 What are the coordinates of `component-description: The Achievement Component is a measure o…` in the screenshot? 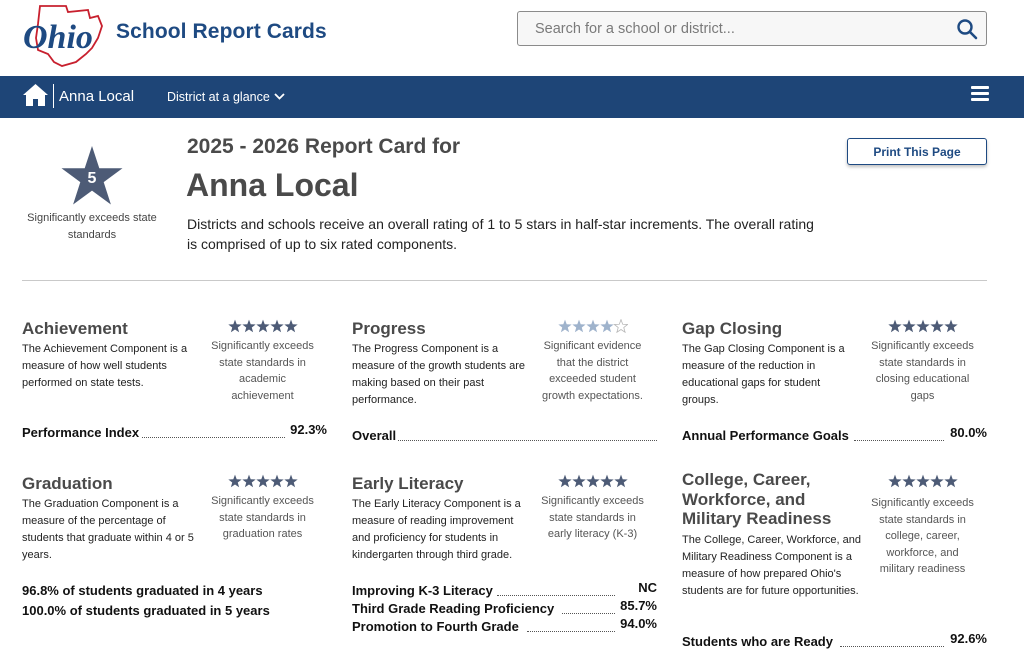 It's located at (105, 366).